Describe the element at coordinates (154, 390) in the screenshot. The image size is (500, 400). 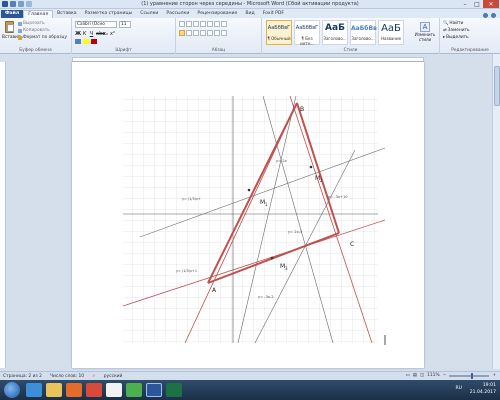
I see `word-taskbar-icon` at that location.